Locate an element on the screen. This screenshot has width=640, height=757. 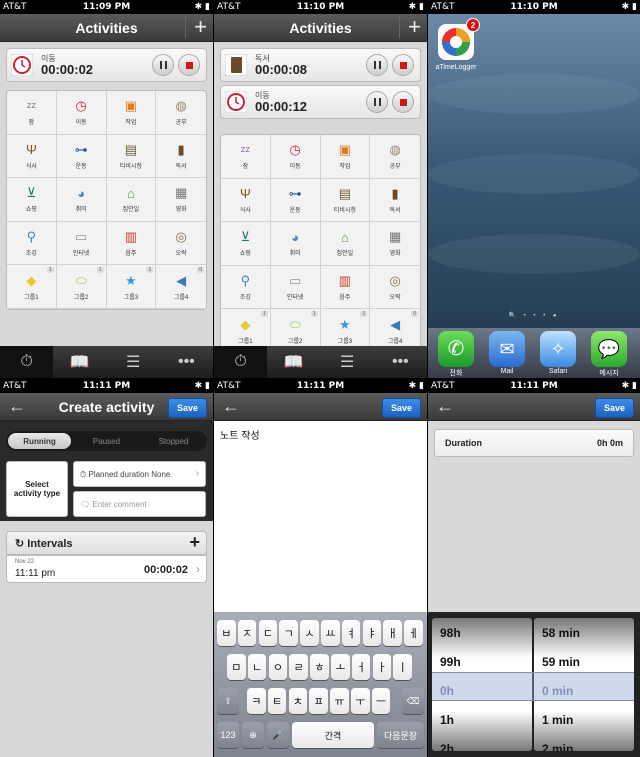
mic-key: 🎤 is located at coordinates (278, 735).